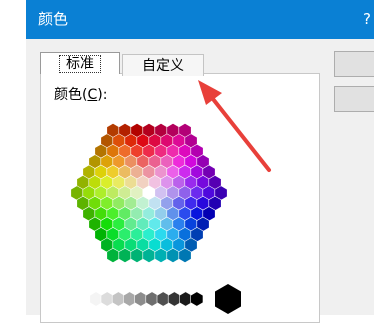 The height and width of the screenshot is (323, 374). What do you see at coordinates (210, 92) in the screenshot?
I see `arrow-head` at bounding box center [210, 92].